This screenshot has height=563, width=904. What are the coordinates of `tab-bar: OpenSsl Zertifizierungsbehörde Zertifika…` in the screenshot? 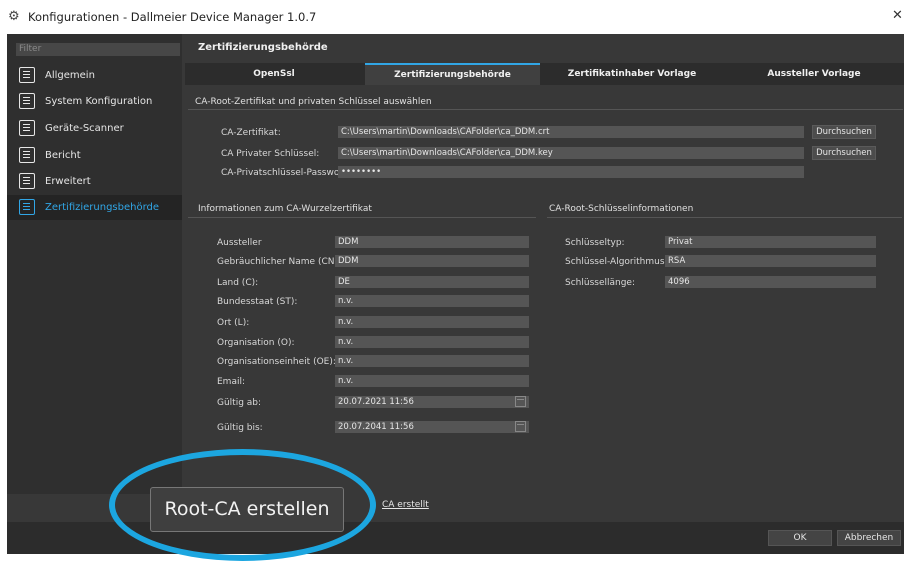 It's located at (544, 74).